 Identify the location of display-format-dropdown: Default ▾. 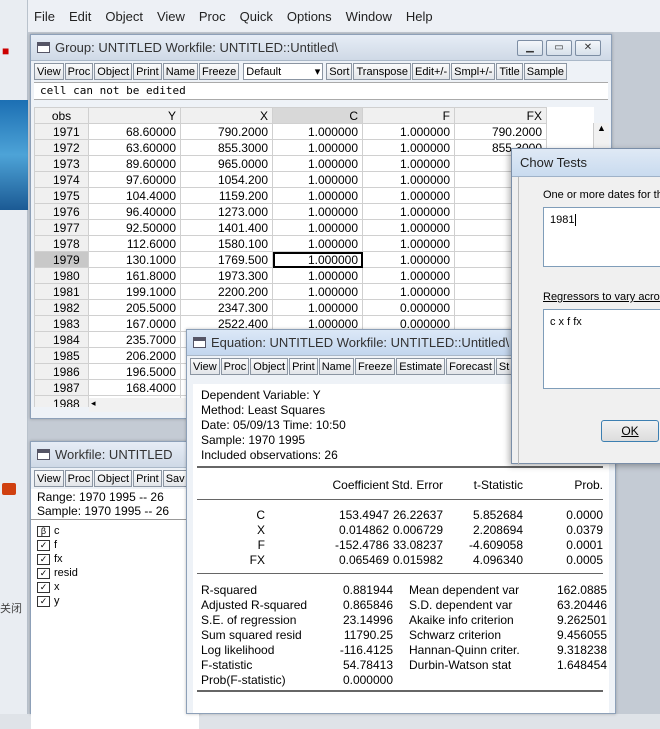
(283, 71).